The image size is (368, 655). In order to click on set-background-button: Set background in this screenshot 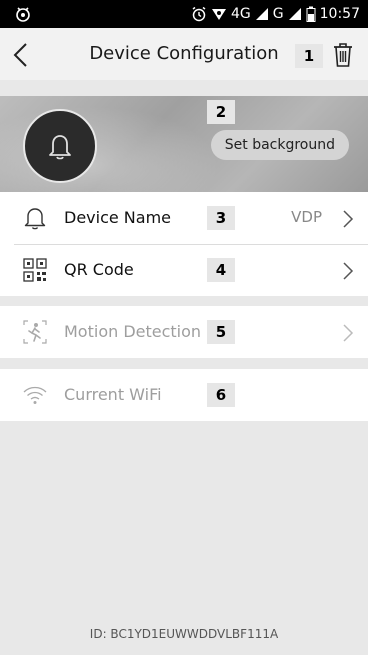, I will do `click(279, 145)`.